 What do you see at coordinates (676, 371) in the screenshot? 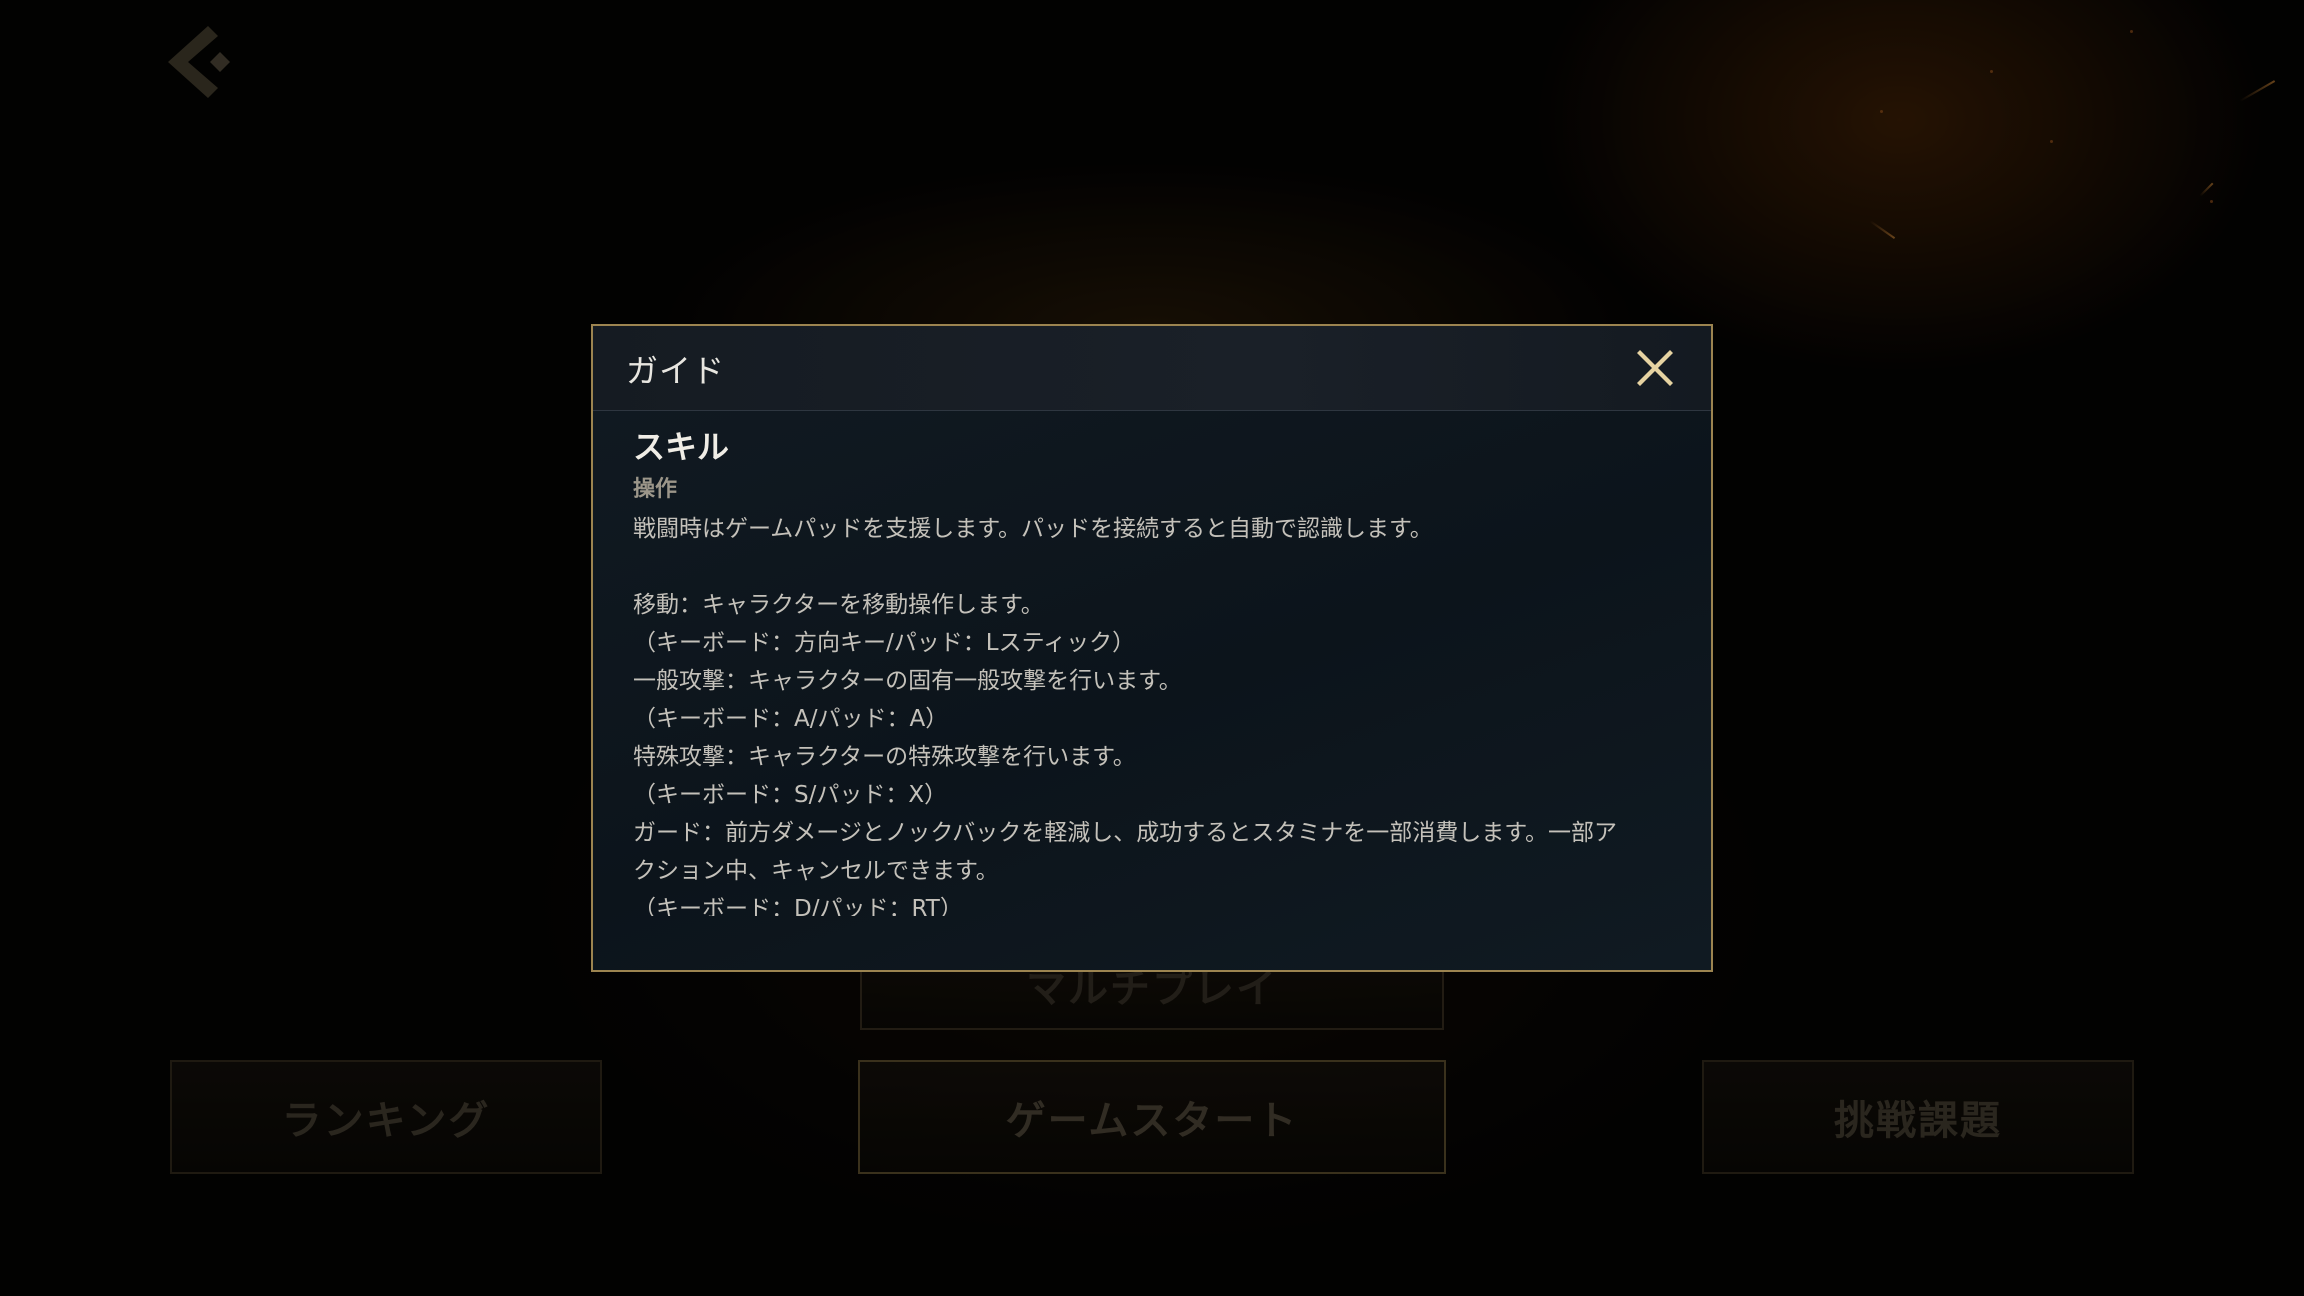
I see `modal-title: ガイド` at bounding box center [676, 371].